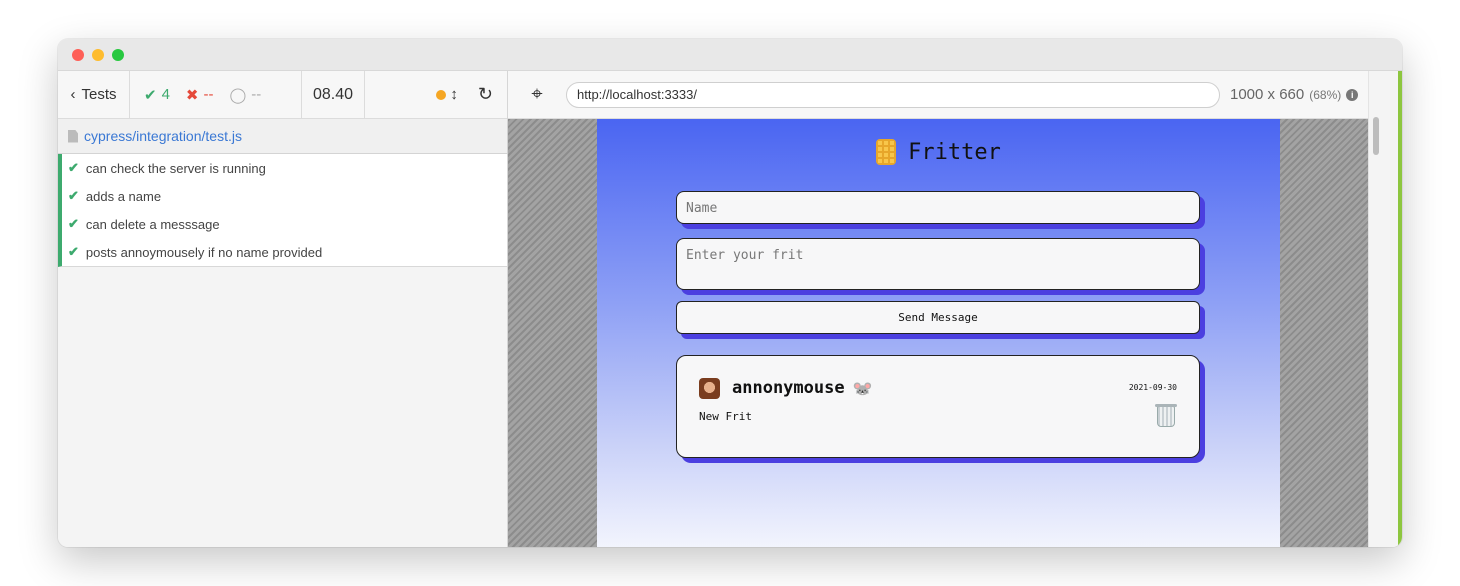  I want to click on viewport-scale: (68%), so click(1325, 94).